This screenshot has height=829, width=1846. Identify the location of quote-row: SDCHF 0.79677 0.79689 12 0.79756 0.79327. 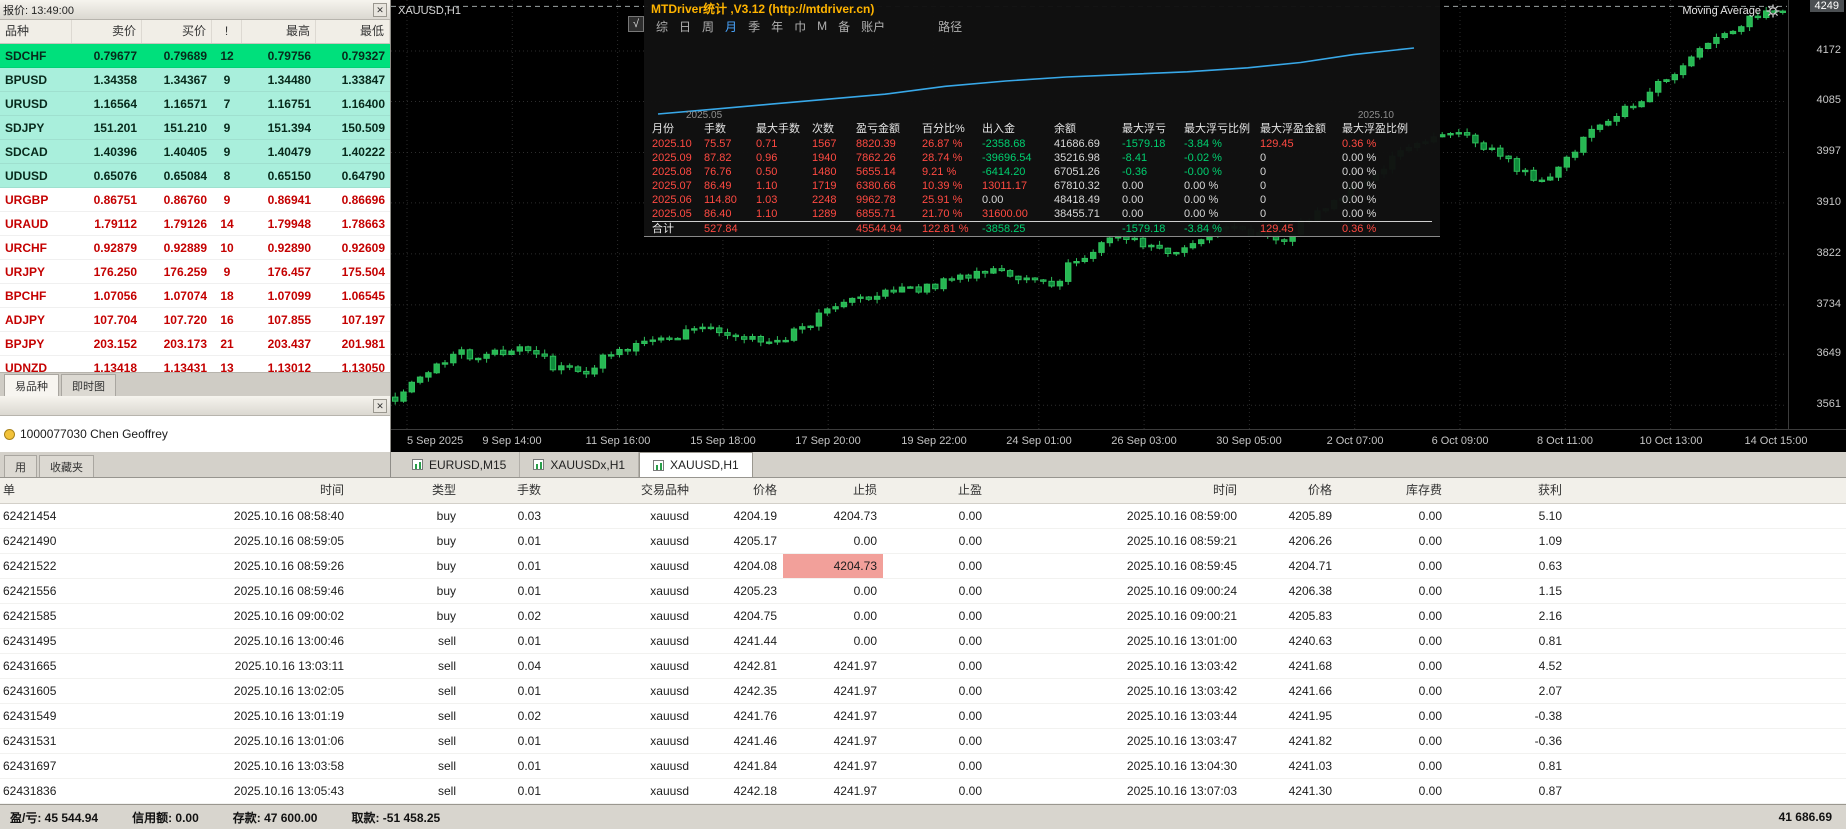
(195, 56).